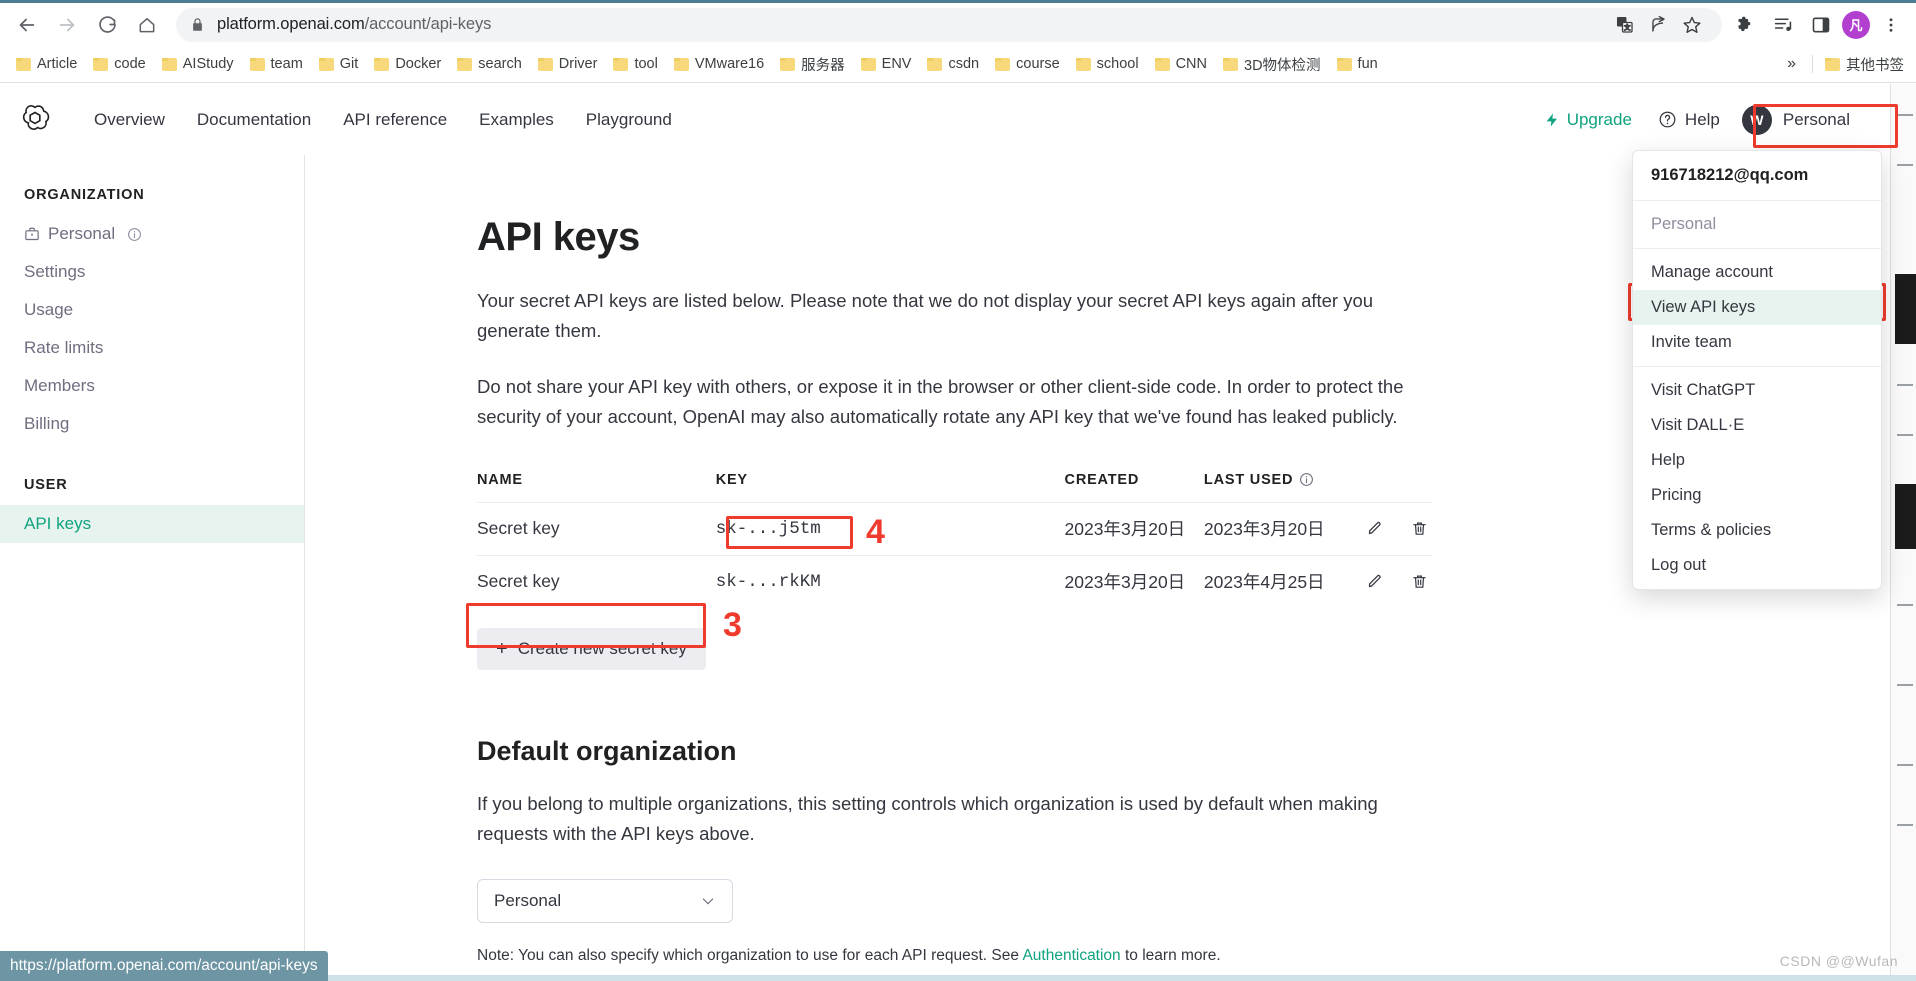 The height and width of the screenshot is (981, 1916). What do you see at coordinates (578, 64) in the screenshot?
I see `bookmark-label: Driver` at bounding box center [578, 64].